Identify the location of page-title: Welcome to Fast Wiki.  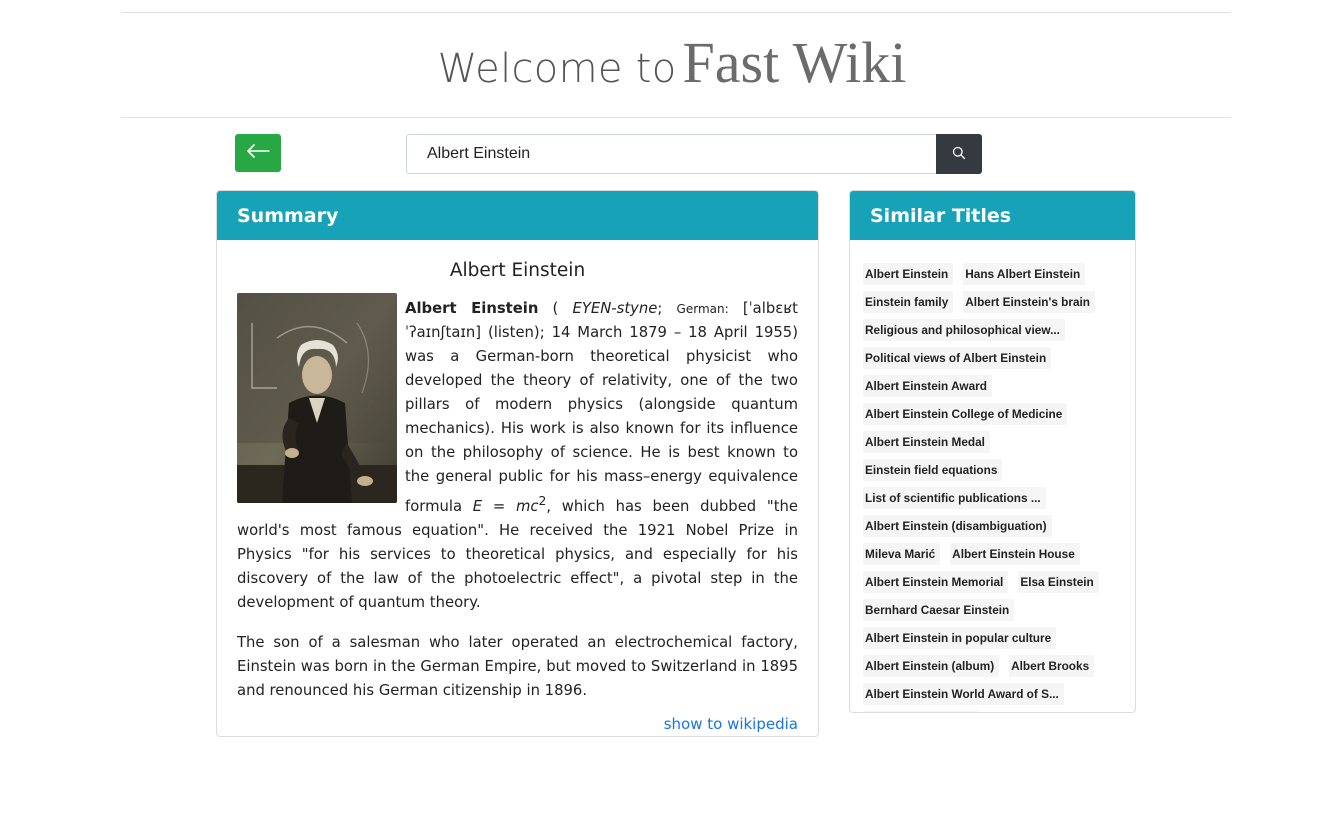
(672, 63).